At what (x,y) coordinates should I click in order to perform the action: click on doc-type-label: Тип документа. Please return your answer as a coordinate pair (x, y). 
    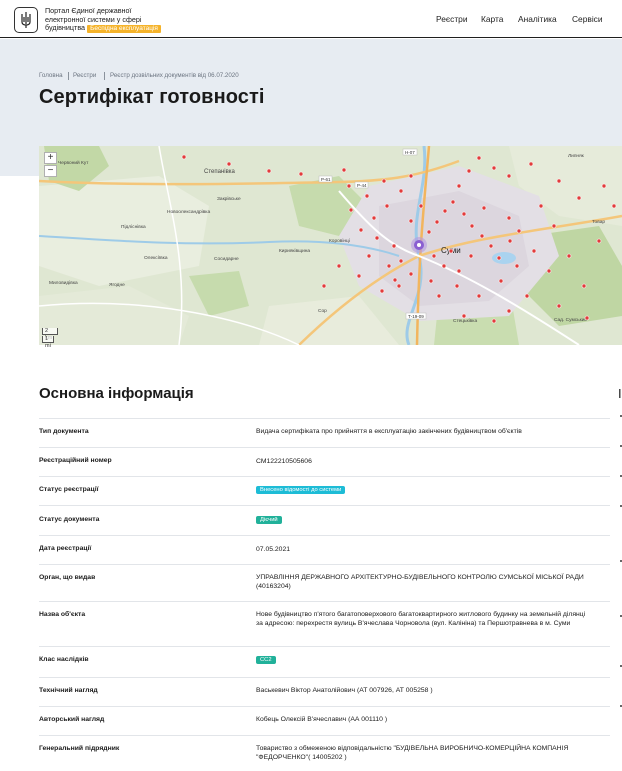
    Looking at the image, I should click on (64, 431).